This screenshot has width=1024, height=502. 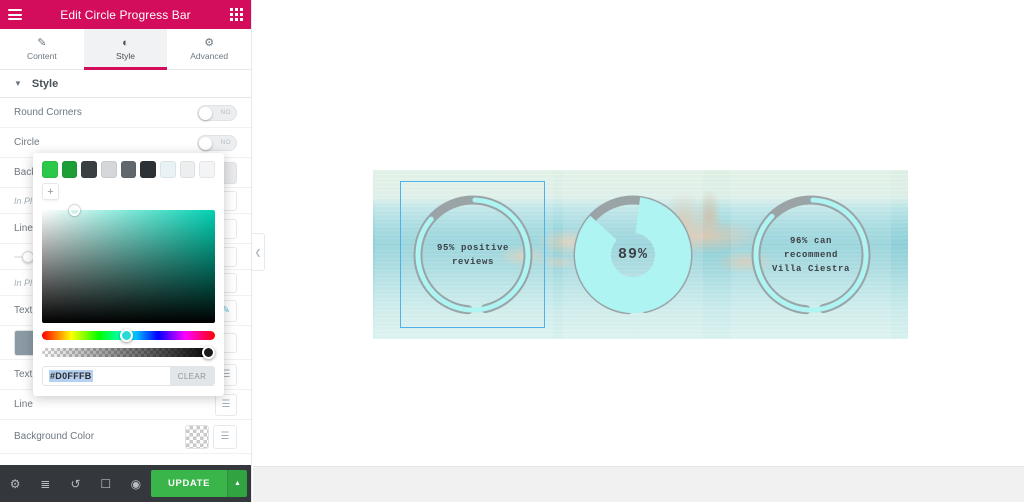 I want to click on alpha-slider, so click(x=128, y=352).